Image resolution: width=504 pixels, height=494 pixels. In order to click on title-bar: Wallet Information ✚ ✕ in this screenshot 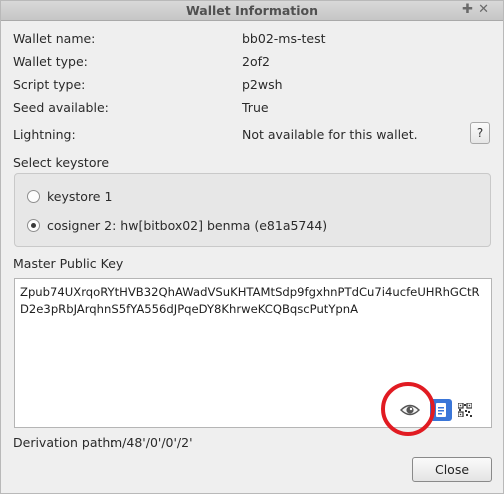, I will do `click(252, 11)`.